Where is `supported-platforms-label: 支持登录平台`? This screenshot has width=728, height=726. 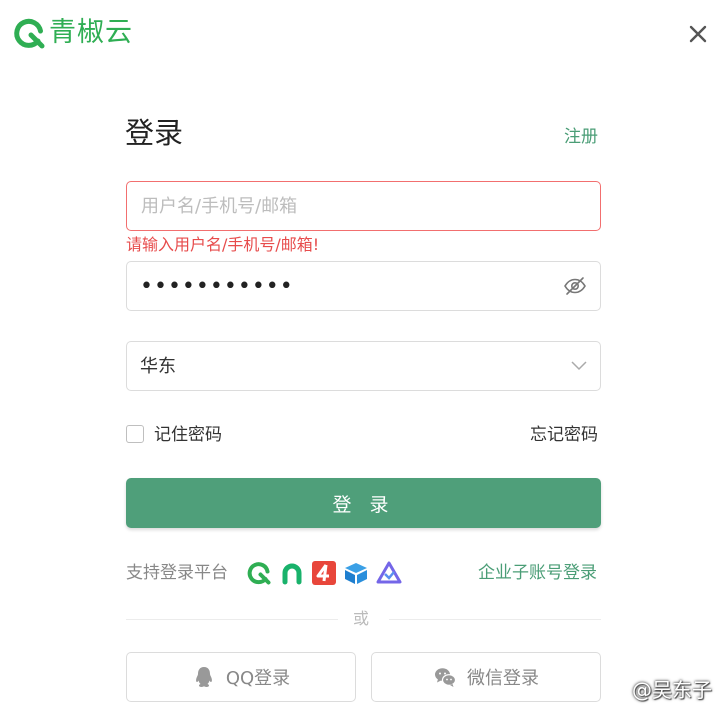
supported-platforms-label: 支持登录平台 is located at coordinates (177, 573).